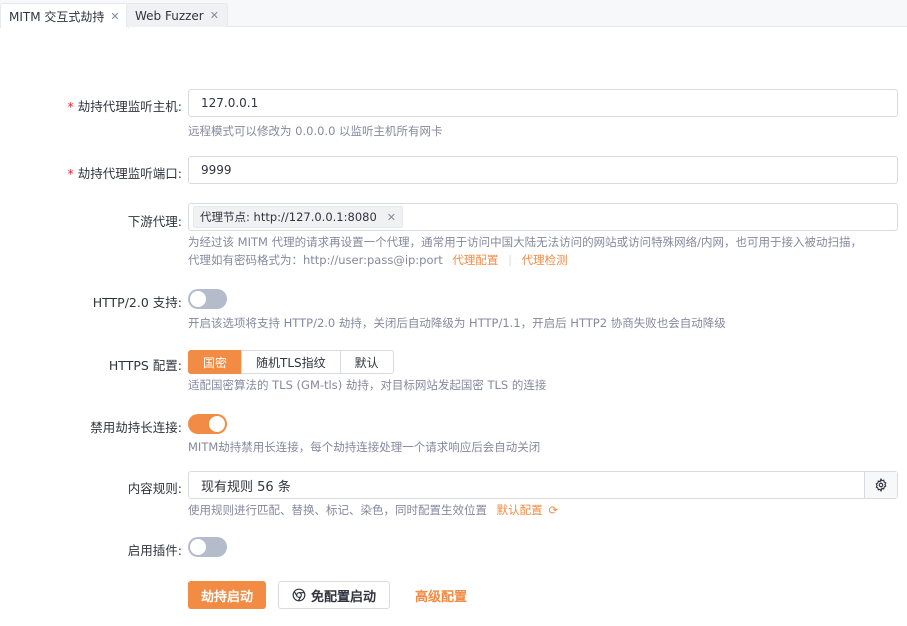  Describe the element at coordinates (543, 170) in the screenshot. I see `port-input: 9999` at that location.